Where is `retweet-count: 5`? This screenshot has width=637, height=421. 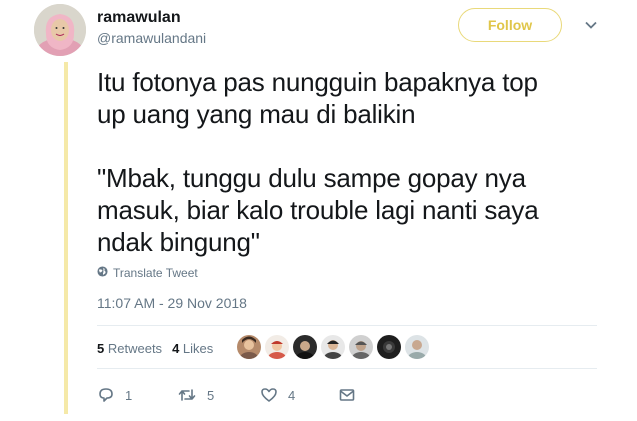 retweet-count: 5 is located at coordinates (211, 395).